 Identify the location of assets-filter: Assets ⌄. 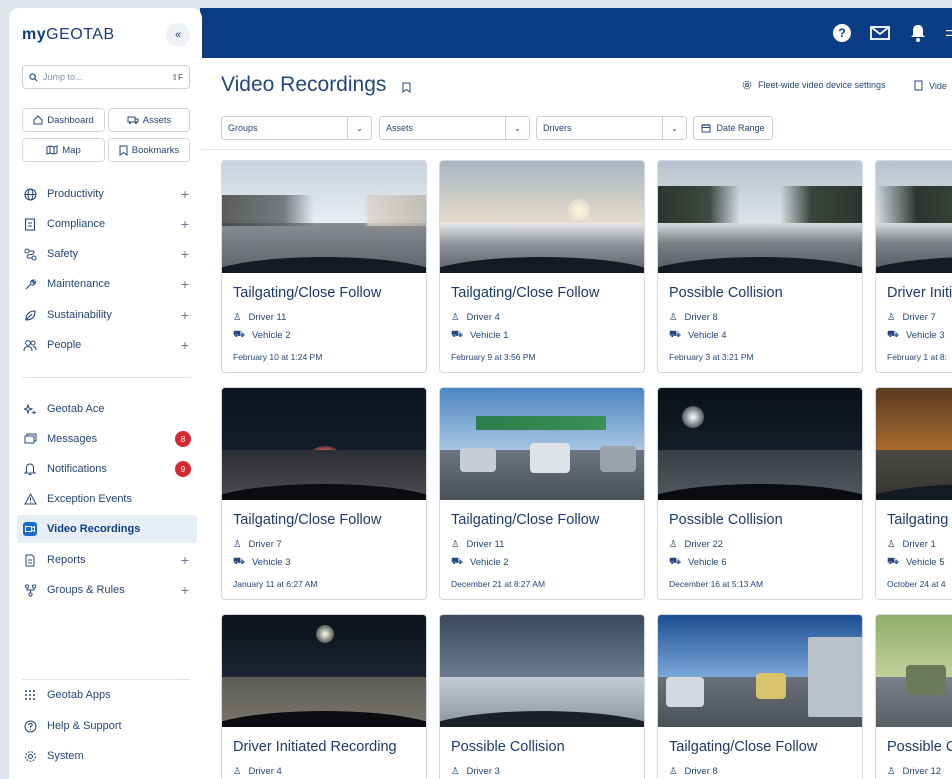
(454, 128).